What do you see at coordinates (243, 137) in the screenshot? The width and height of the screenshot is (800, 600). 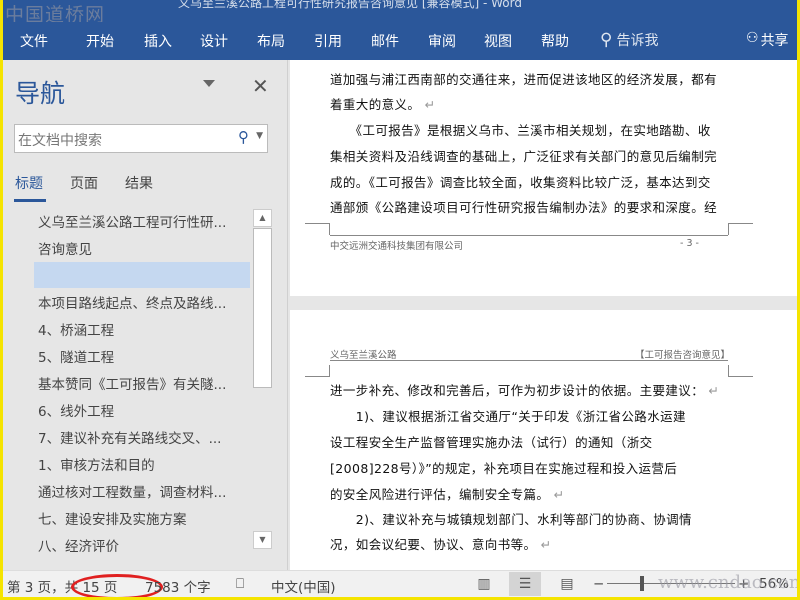 I see `search-icon: ⚲` at bounding box center [243, 137].